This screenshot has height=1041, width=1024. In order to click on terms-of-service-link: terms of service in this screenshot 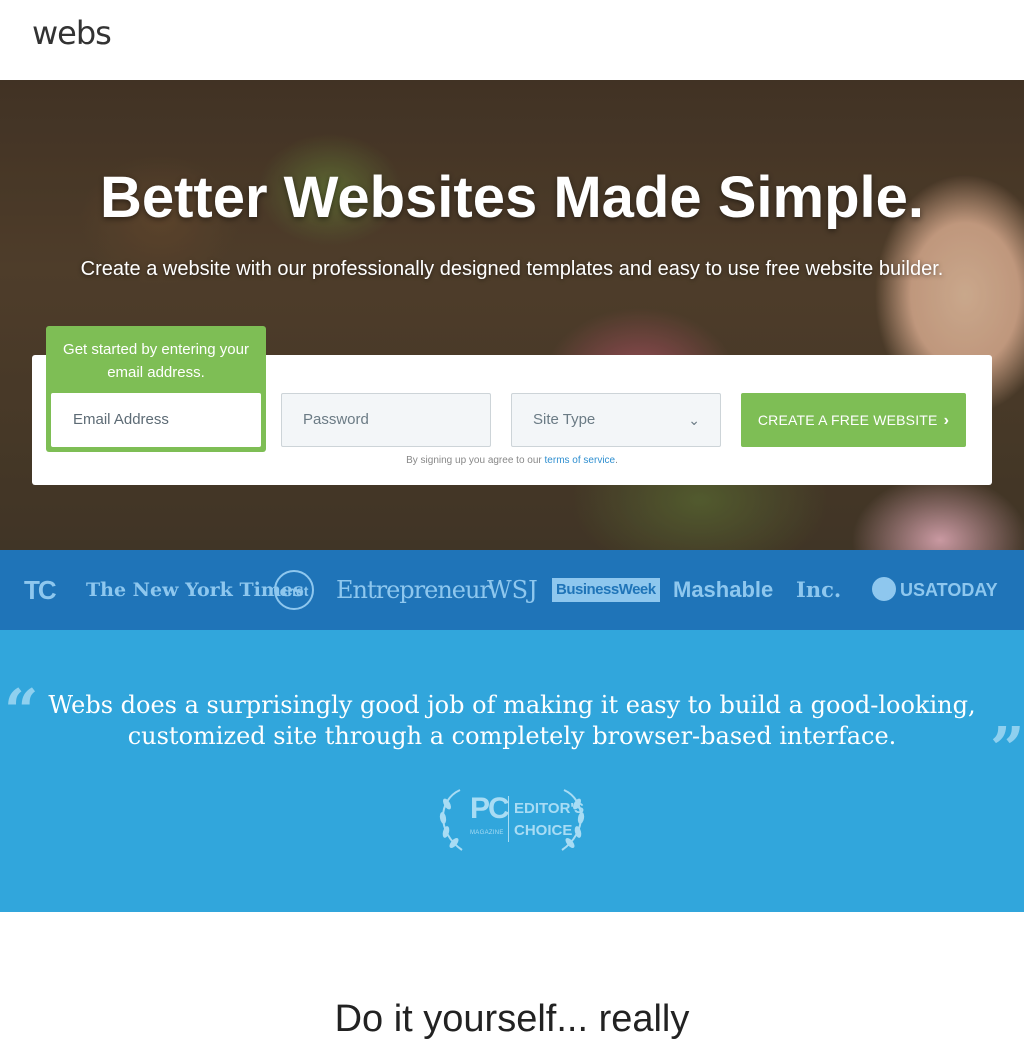, I will do `click(580, 460)`.